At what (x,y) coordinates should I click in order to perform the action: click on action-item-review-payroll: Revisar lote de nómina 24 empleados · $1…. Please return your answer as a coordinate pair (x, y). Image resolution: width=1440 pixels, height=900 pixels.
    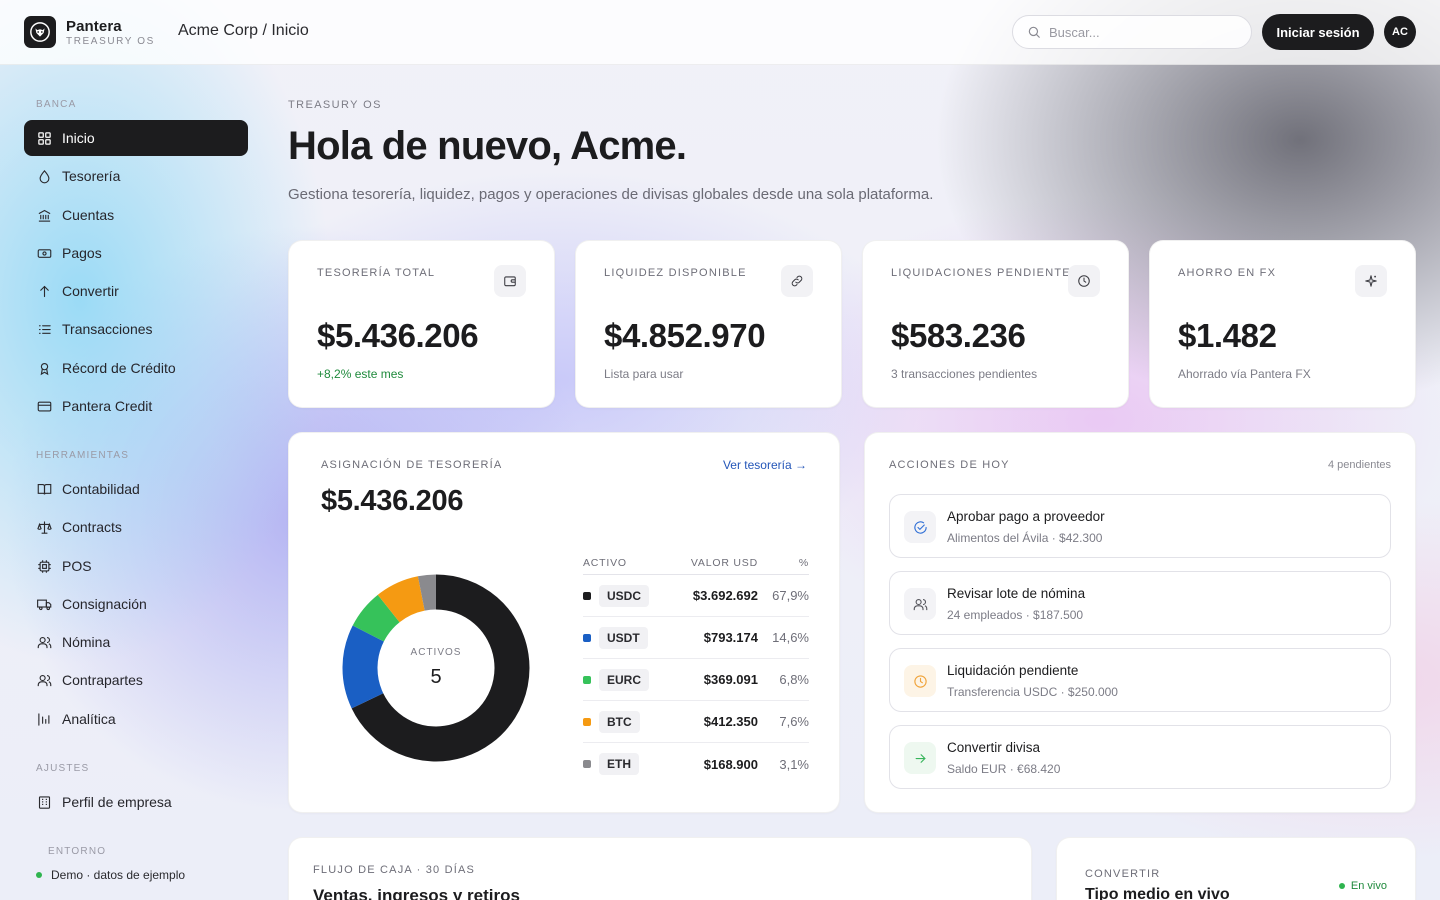
    Looking at the image, I should click on (1140, 603).